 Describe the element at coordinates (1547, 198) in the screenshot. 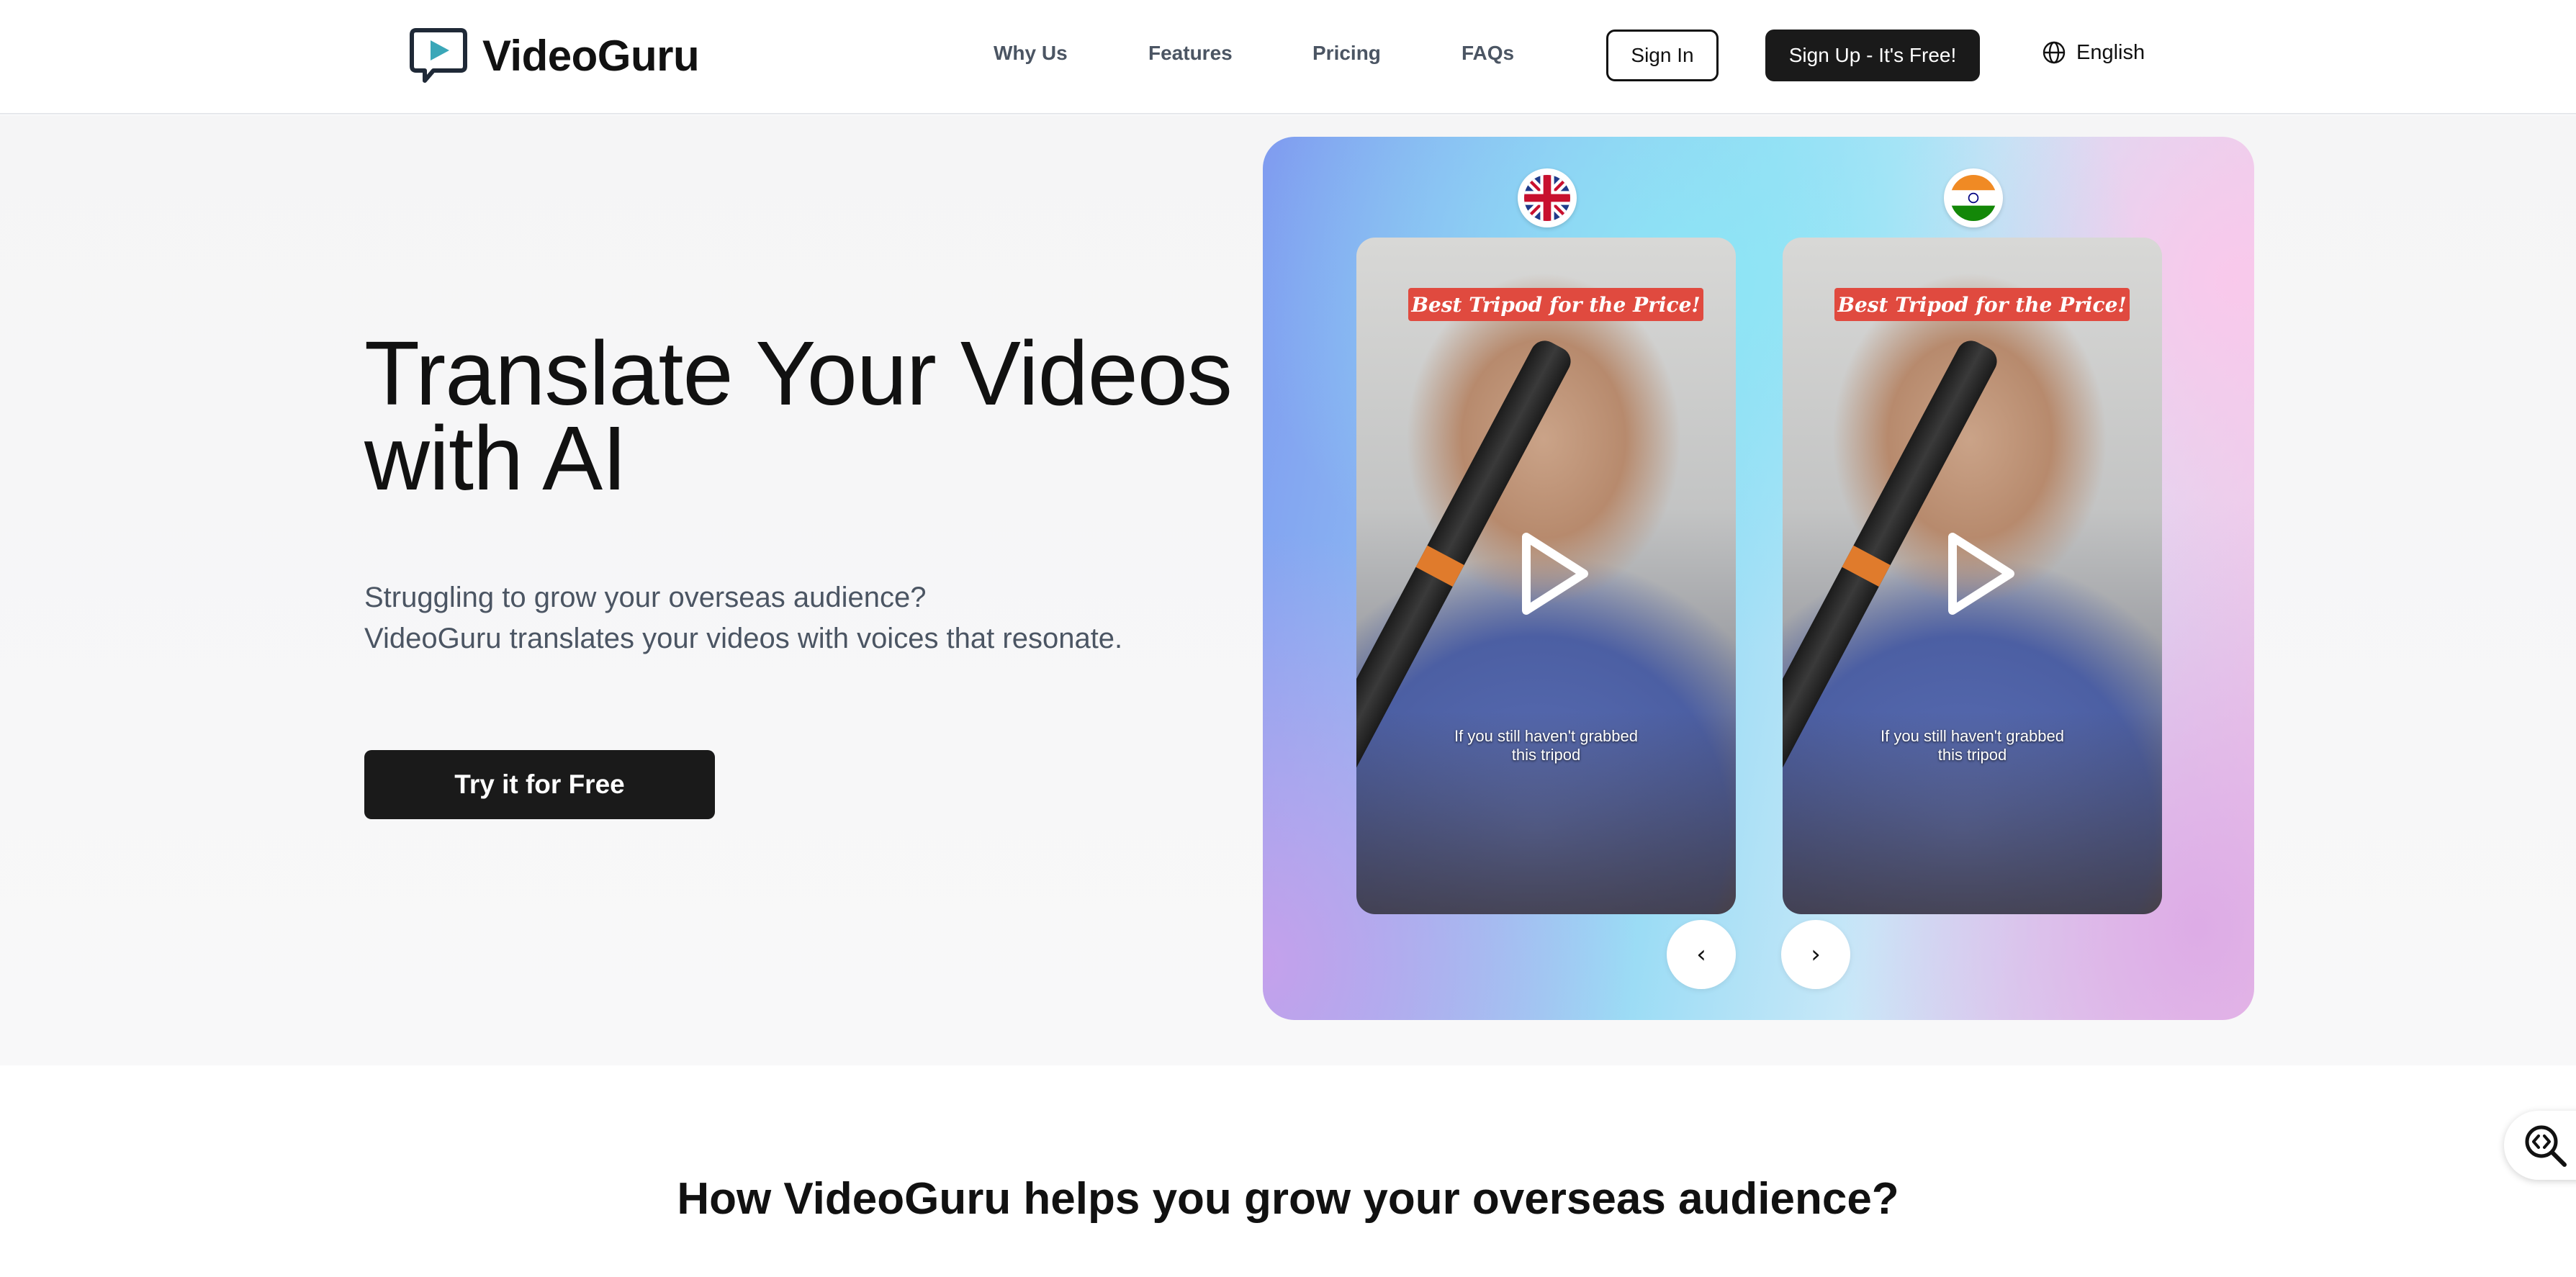

I see `uk-flag-icon` at that location.